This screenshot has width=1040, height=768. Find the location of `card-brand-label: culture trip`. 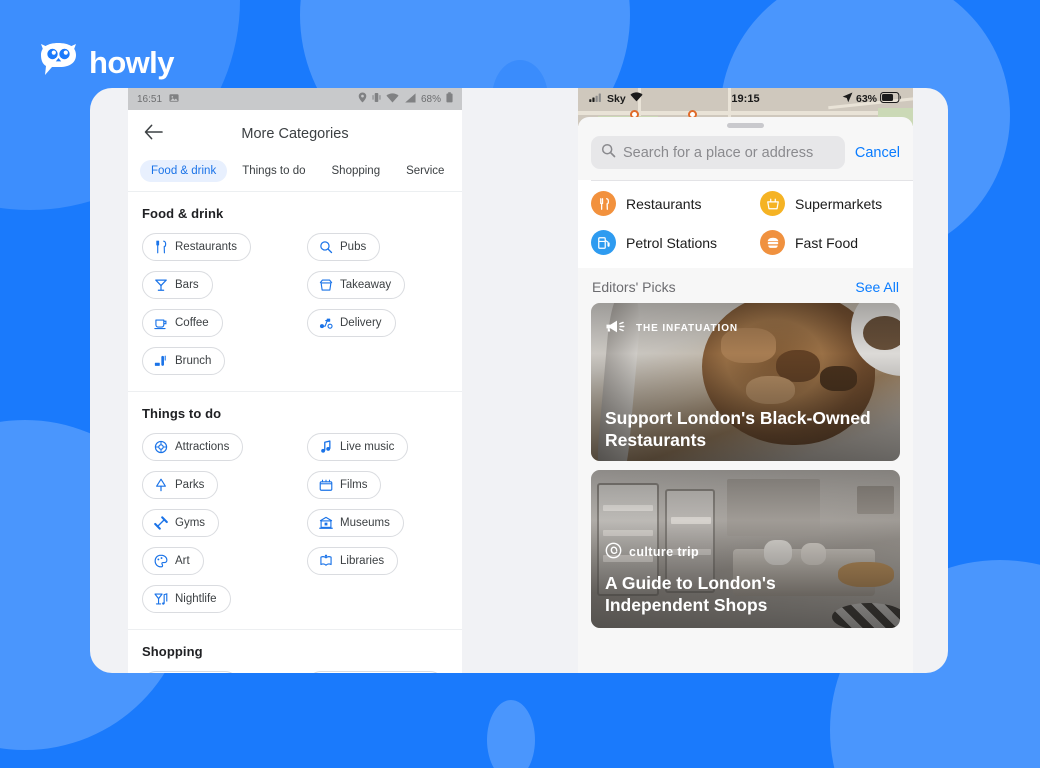

card-brand-label: culture trip is located at coordinates (664, 552).